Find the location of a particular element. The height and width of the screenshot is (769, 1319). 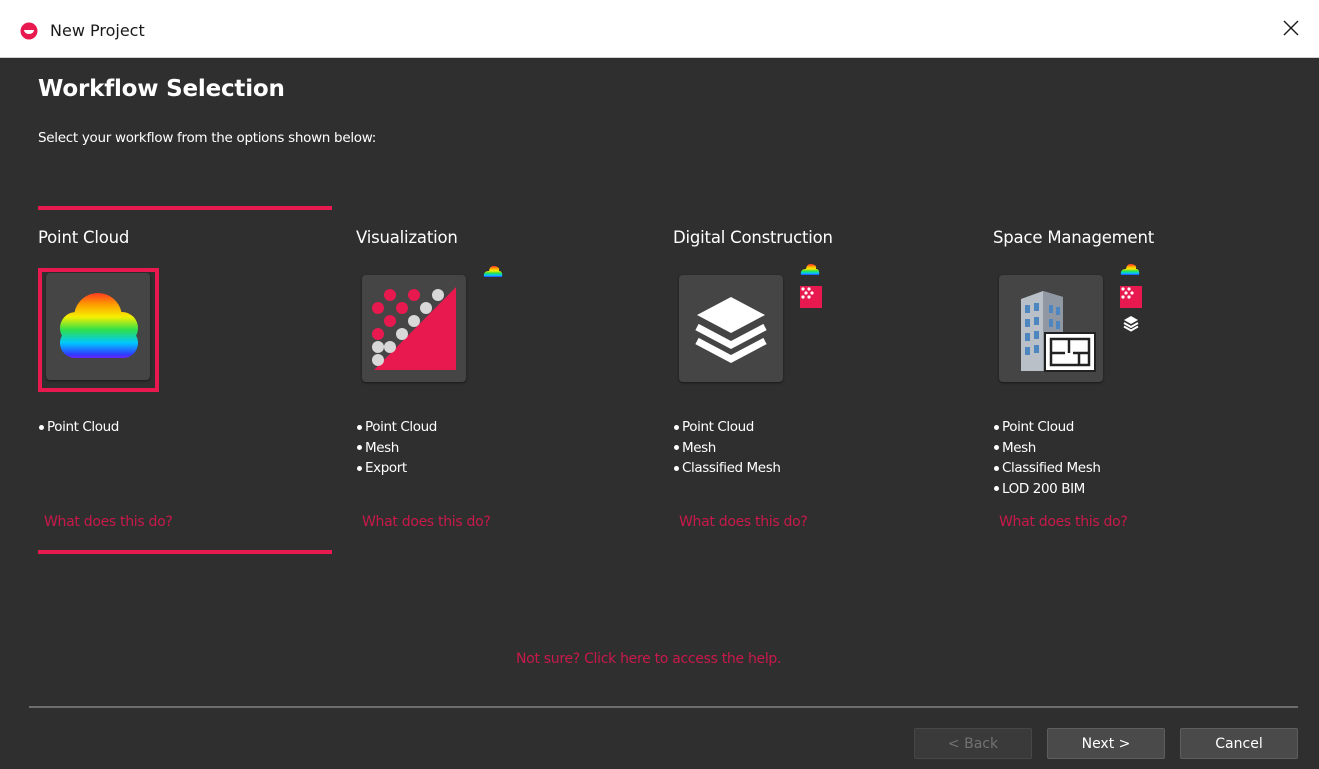

feature-item: LOD 200 BIM is located at coordinates (1046, 489).